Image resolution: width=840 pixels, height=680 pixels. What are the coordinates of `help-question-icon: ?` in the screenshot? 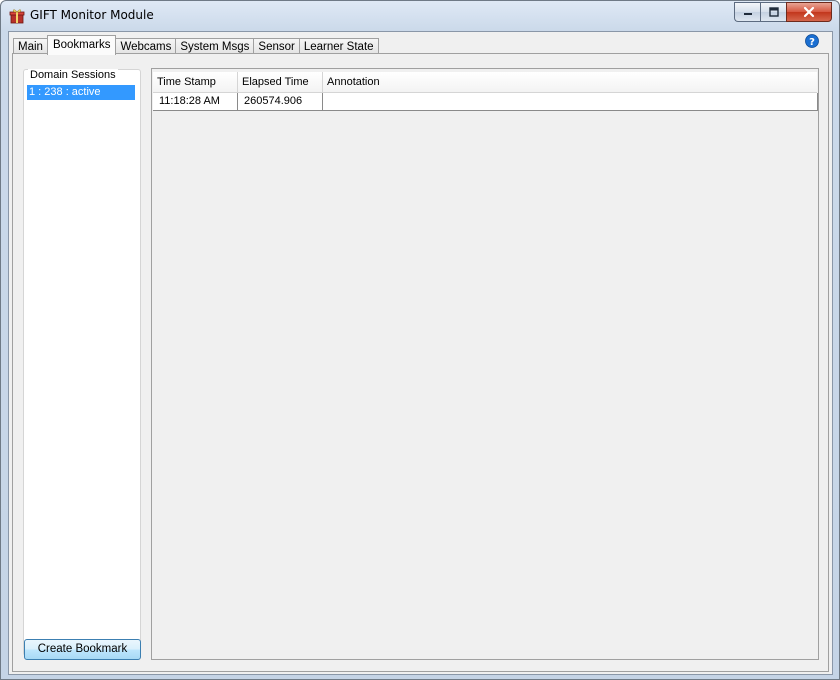 It's located at (812, 41).